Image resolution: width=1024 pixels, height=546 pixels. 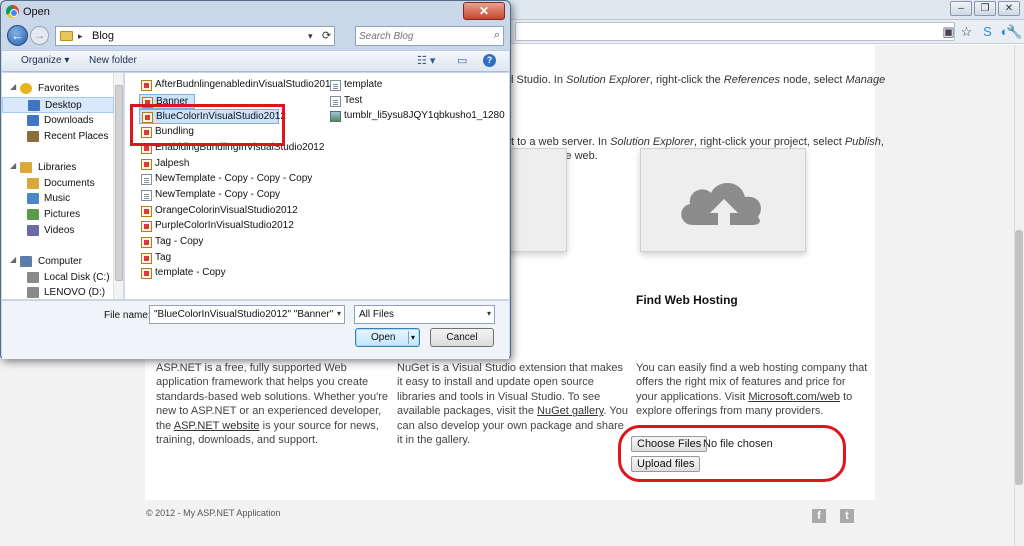 I want to click on file-item: OrangeColorinVisualStudio2012, so click(x=229, y=211).